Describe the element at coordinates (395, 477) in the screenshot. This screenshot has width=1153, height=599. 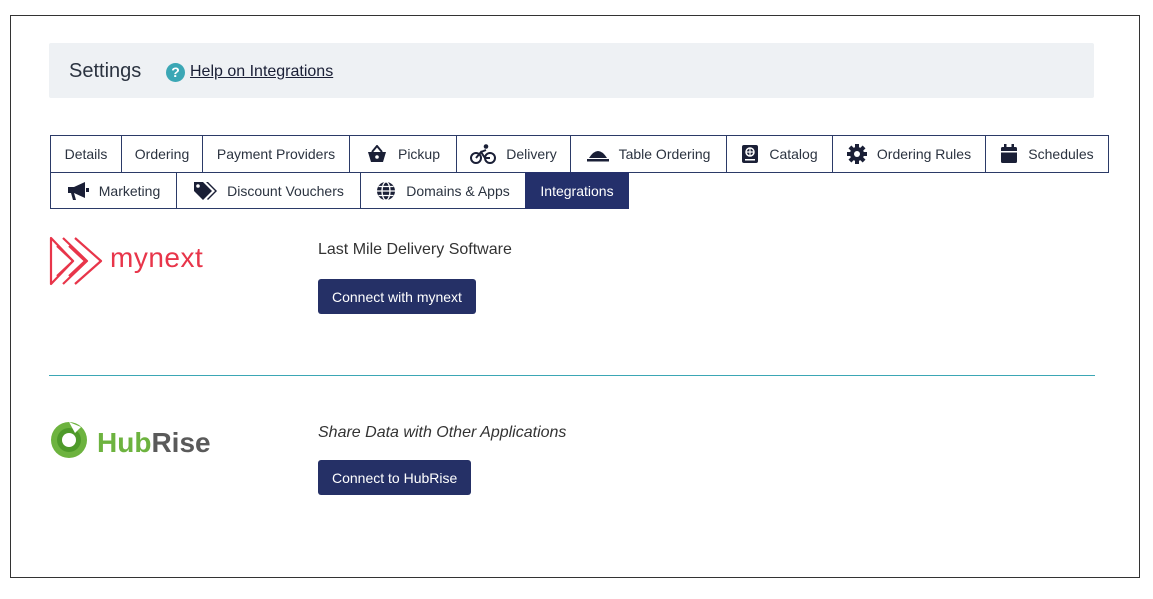
I see `connect-hubrise-button: Connect to HubRise` at that location.